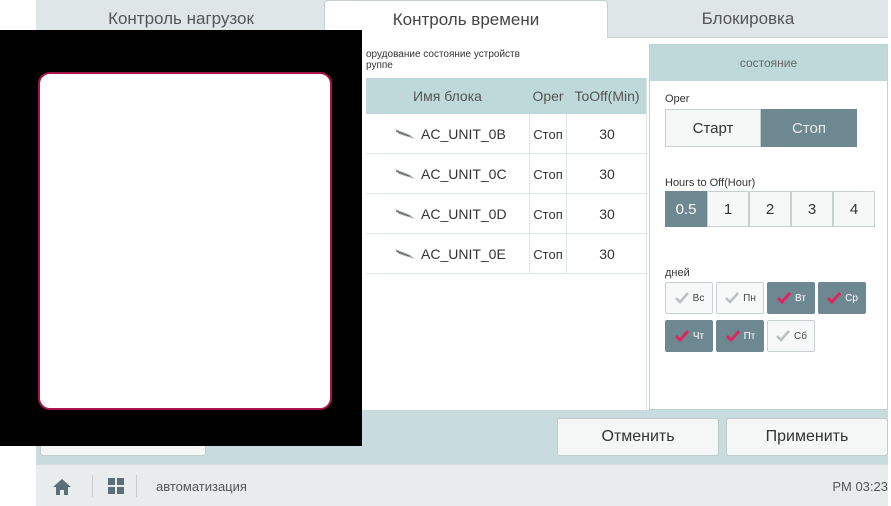  What do you see at coordinates (800, 298) in the screenshot?
I see `day-label: Вт` at bounding box center [800, 298].